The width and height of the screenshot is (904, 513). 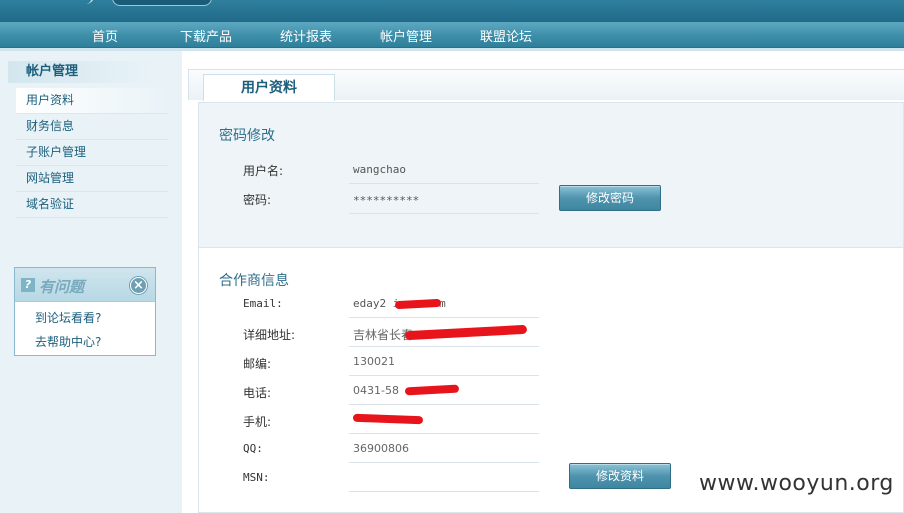 I want to click on help-box: ? 有问题 × 到论坛看看? 去帮助中心?, so click(x=85, y=311).